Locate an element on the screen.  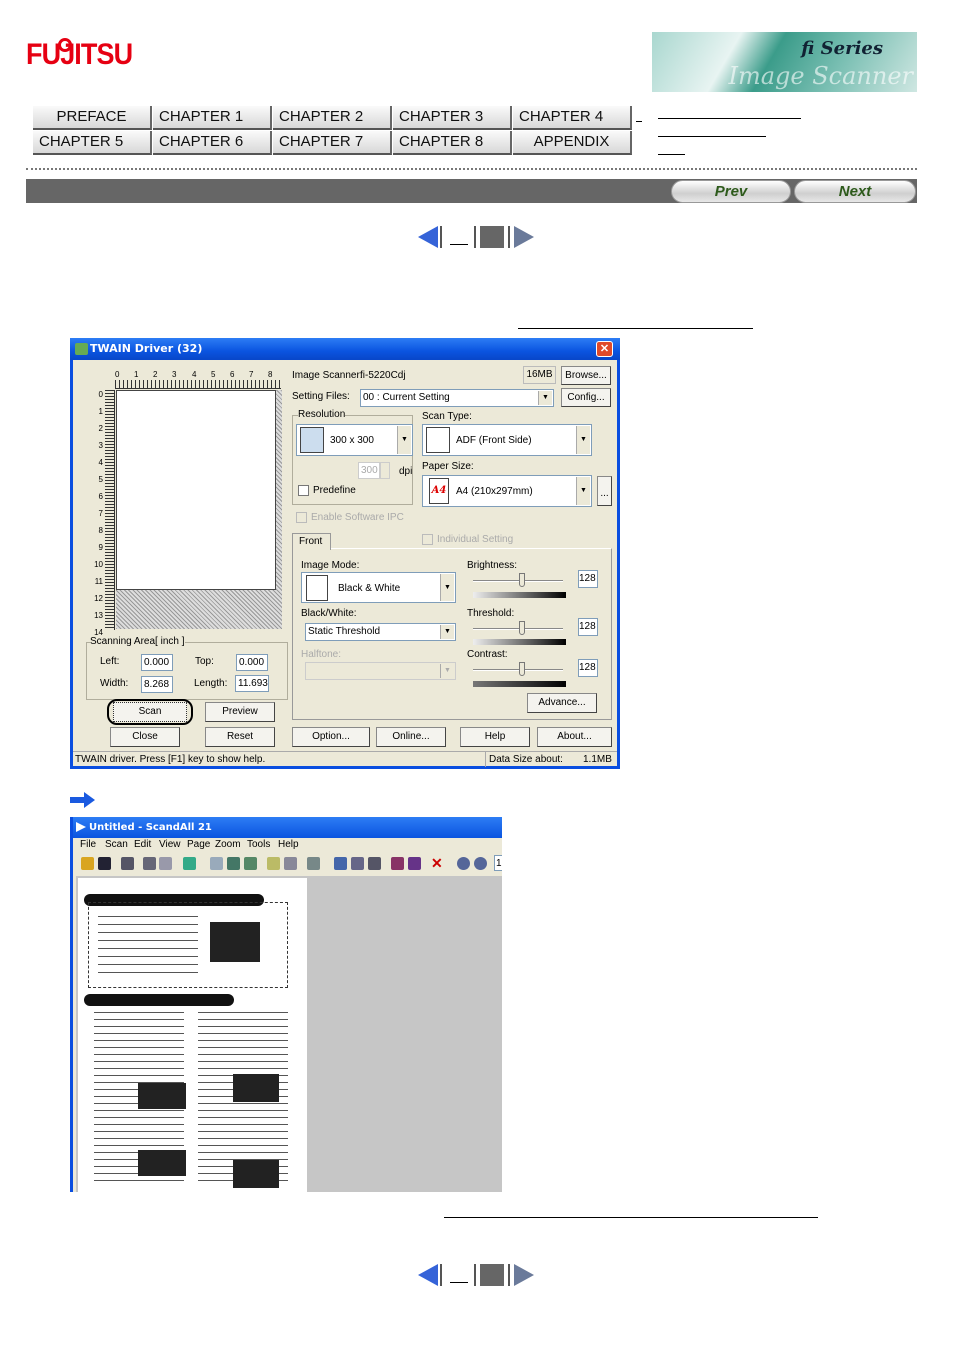
menu-file: File is located at coordinates (88, 844).